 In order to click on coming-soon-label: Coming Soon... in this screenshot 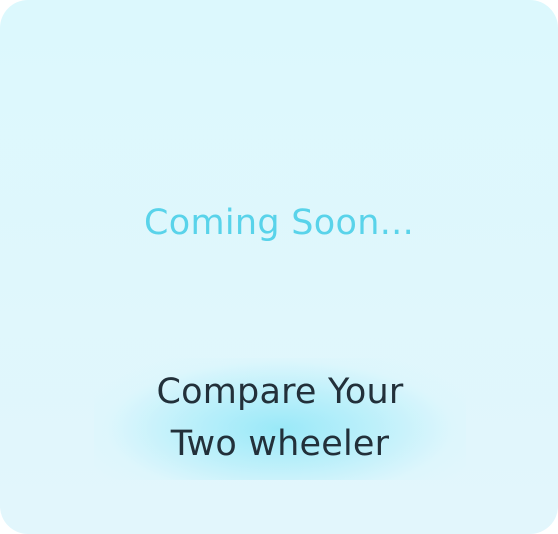, I will do `click(279, 223)`.